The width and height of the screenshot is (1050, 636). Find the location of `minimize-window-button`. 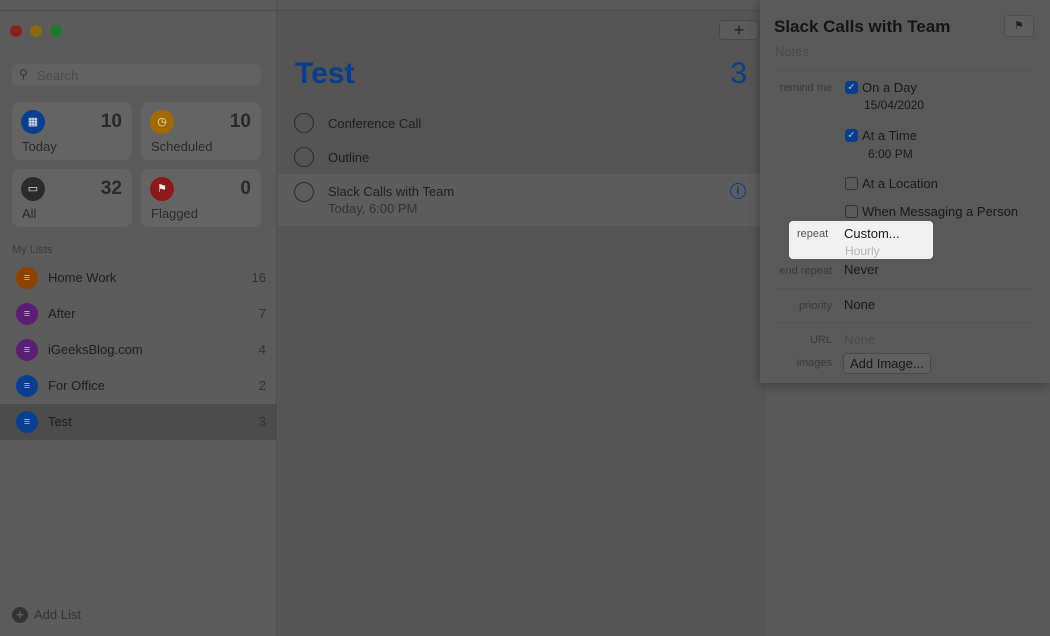

minimize-window-button is located at coordinates (36, 31).